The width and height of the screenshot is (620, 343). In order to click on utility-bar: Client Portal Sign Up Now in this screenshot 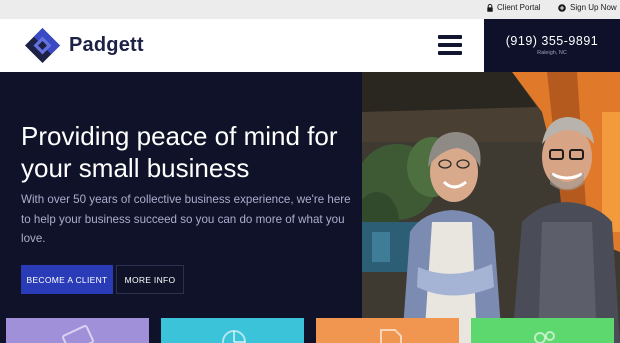, I will do `click(310, 9)`.